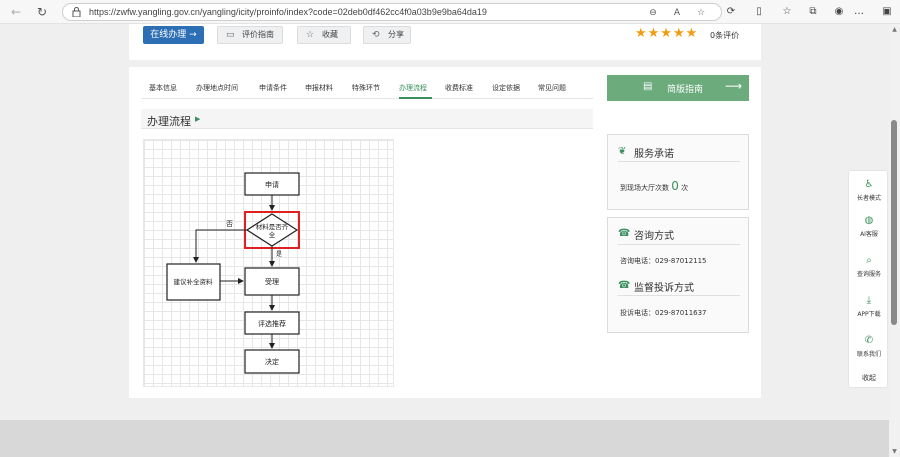 This screenshot has height=457, width=900. What do you see at coordinates (894, 29) in the screenshot?
I see `scroll-up-icon: ▲` at bounding box center [894, 29].